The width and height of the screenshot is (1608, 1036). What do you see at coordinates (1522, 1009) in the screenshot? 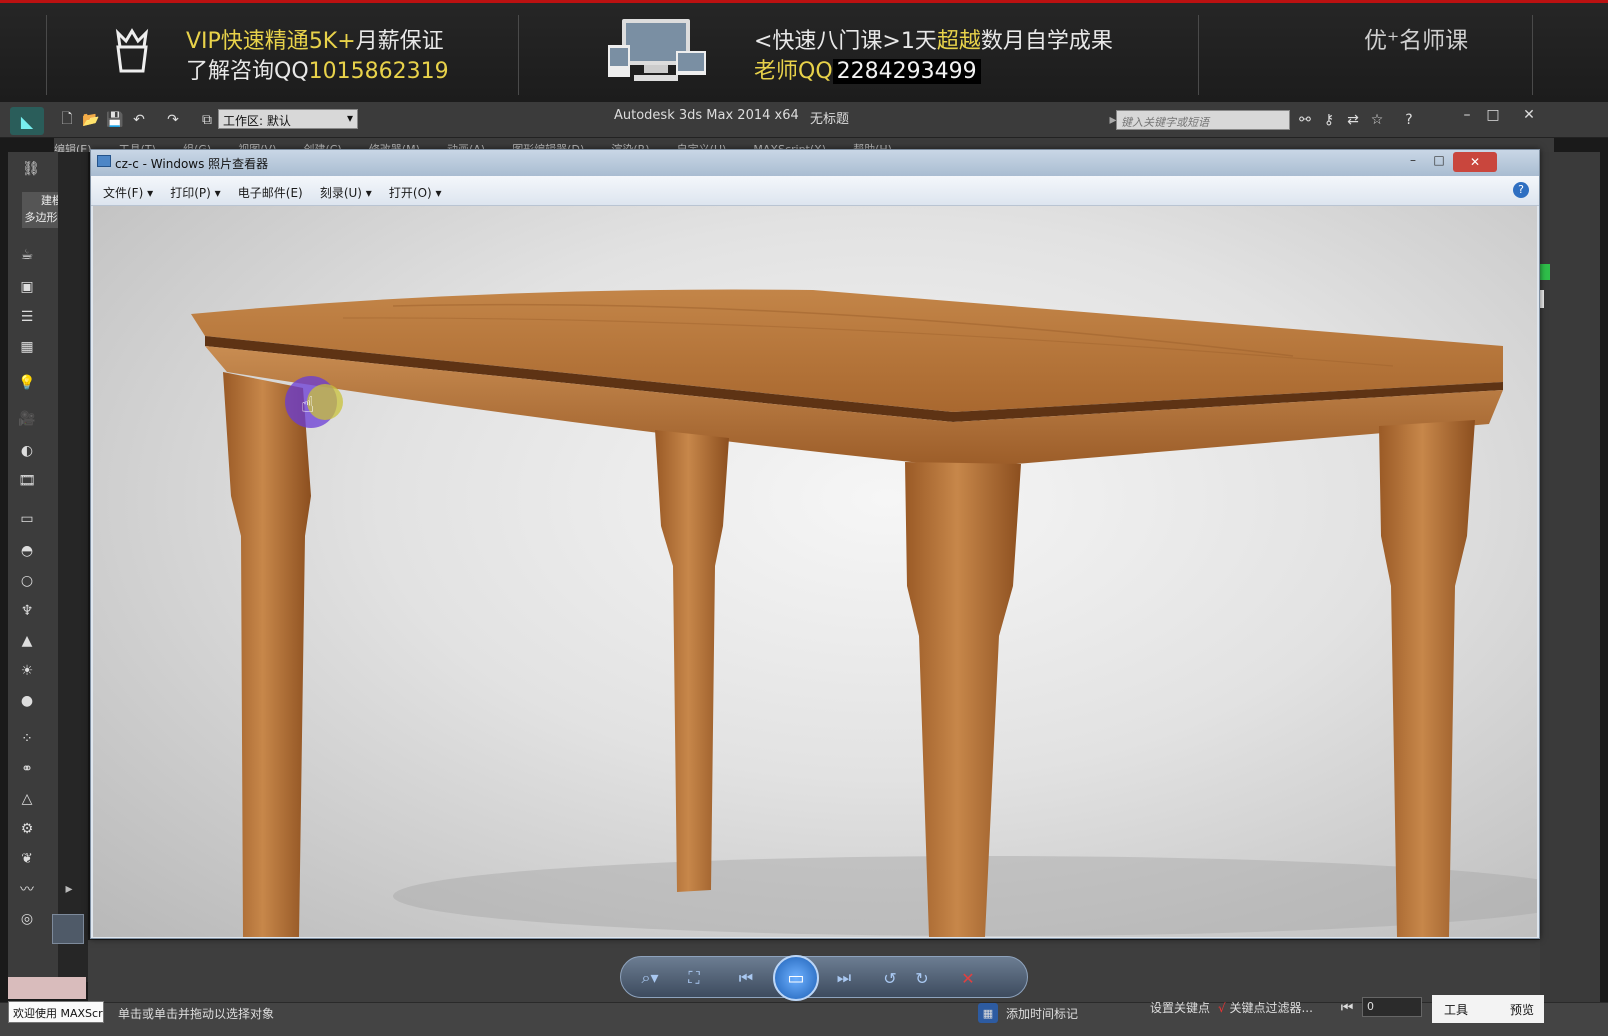
I see `preview-button: 预览` at bounding box center [1522, 1009].